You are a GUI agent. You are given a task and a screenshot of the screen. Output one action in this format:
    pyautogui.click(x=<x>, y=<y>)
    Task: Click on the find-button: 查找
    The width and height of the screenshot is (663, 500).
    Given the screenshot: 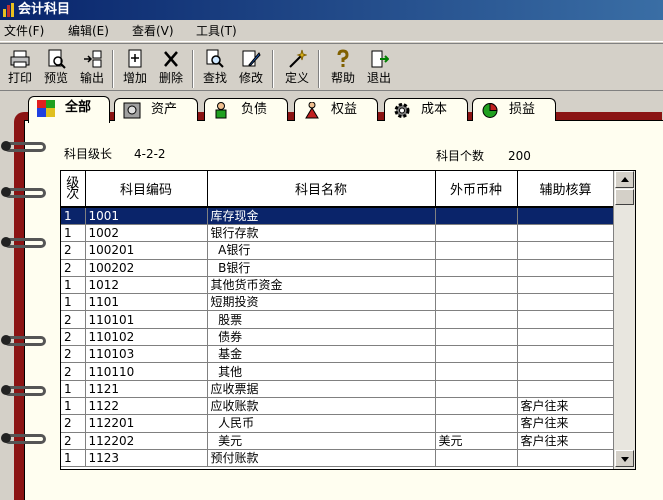 What is the action you would take?
    pyautogui.click(x=215, y=69)
    